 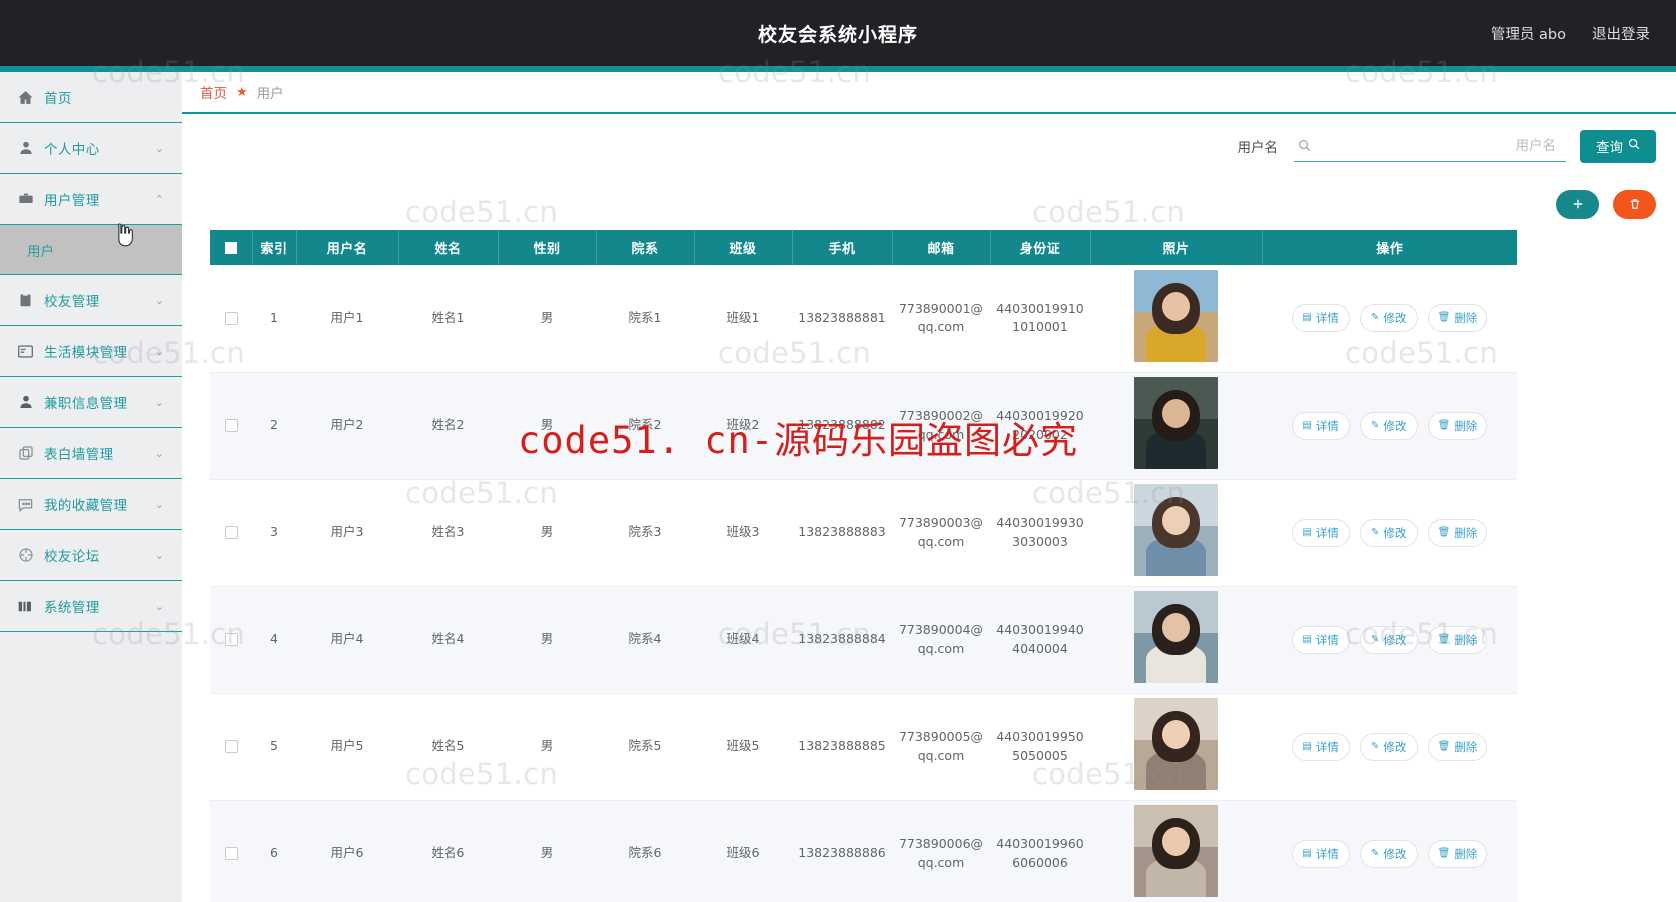 What do you see at coordinates (941, 640) in the screenshot?
I see `cell-email: 773890004@qq.com` at bounding box center [941, 640].